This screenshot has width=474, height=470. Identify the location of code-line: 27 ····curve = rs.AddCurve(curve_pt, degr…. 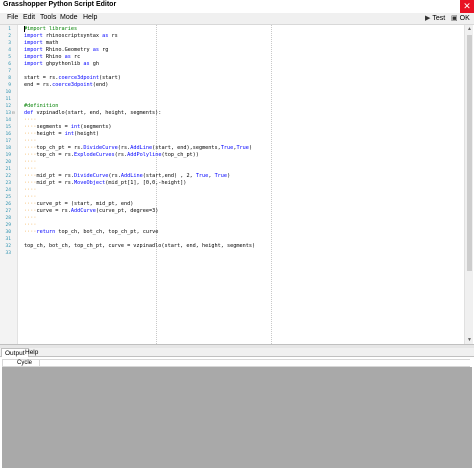
(231, 211).